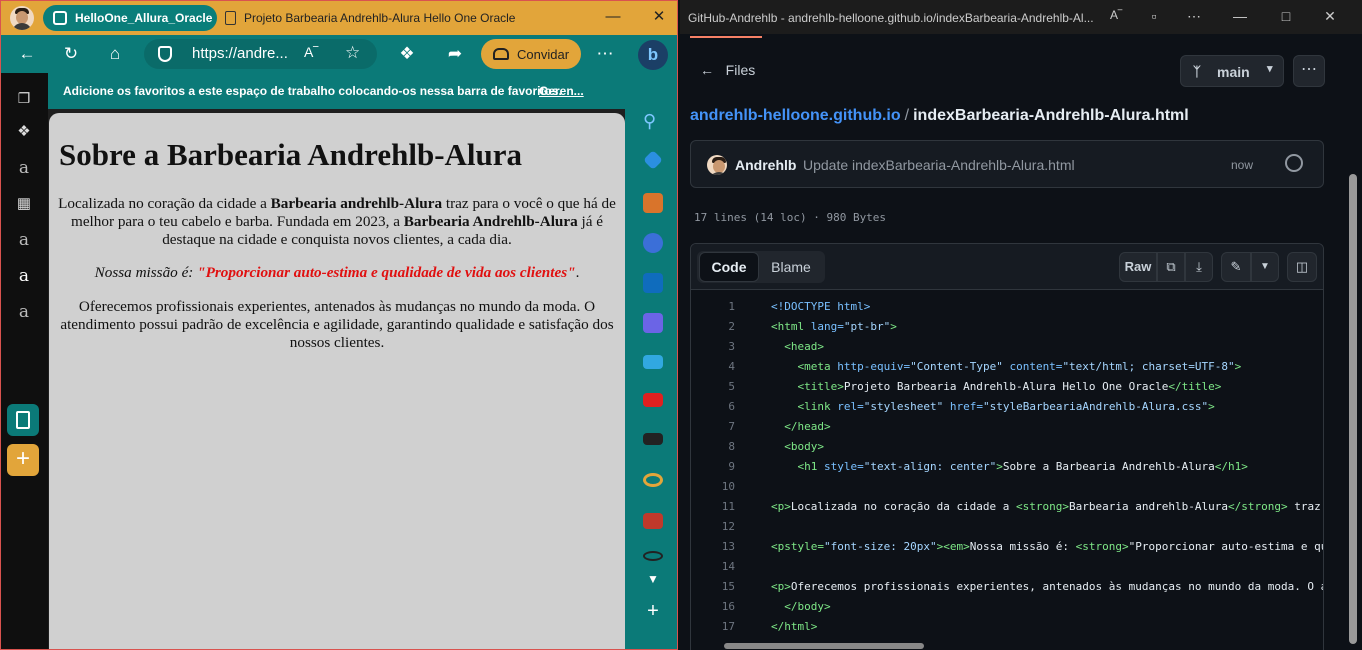  Describe the element at coordinates (24, 132) in the screenshot. I see `workspace-tab-icon: ❖` at that location.